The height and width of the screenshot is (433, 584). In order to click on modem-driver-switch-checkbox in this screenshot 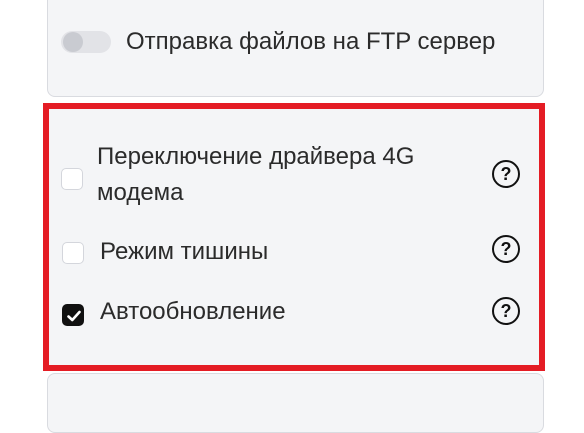, I will do `click(72, 179)`.